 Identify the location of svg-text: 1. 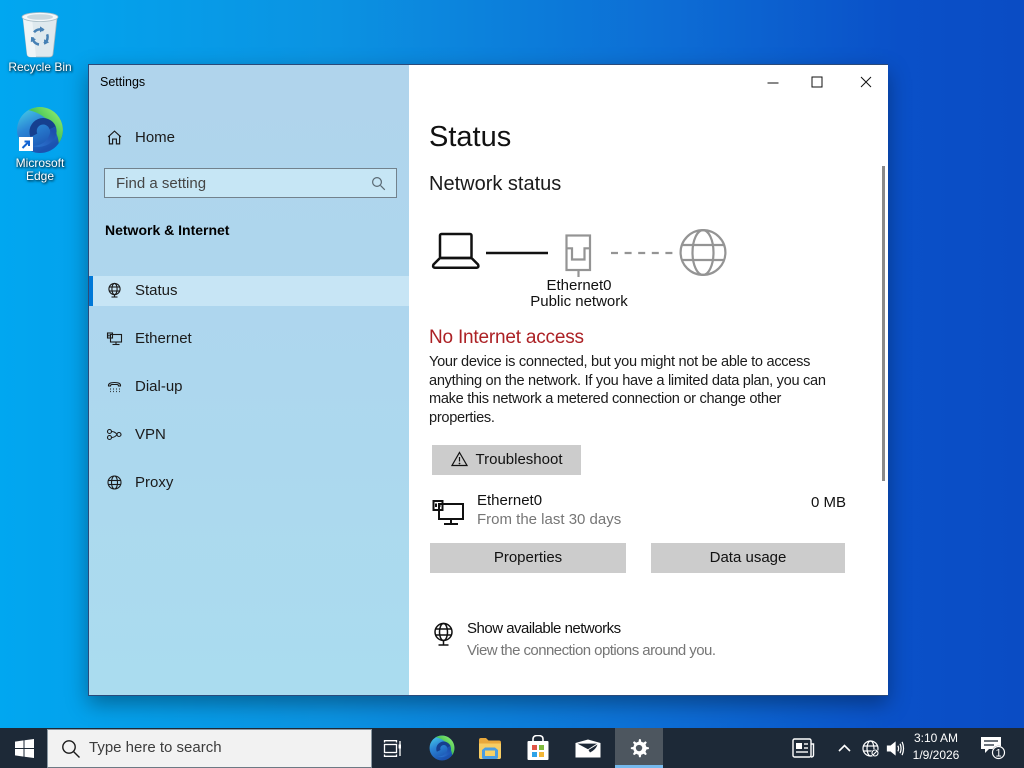
(998, 754).